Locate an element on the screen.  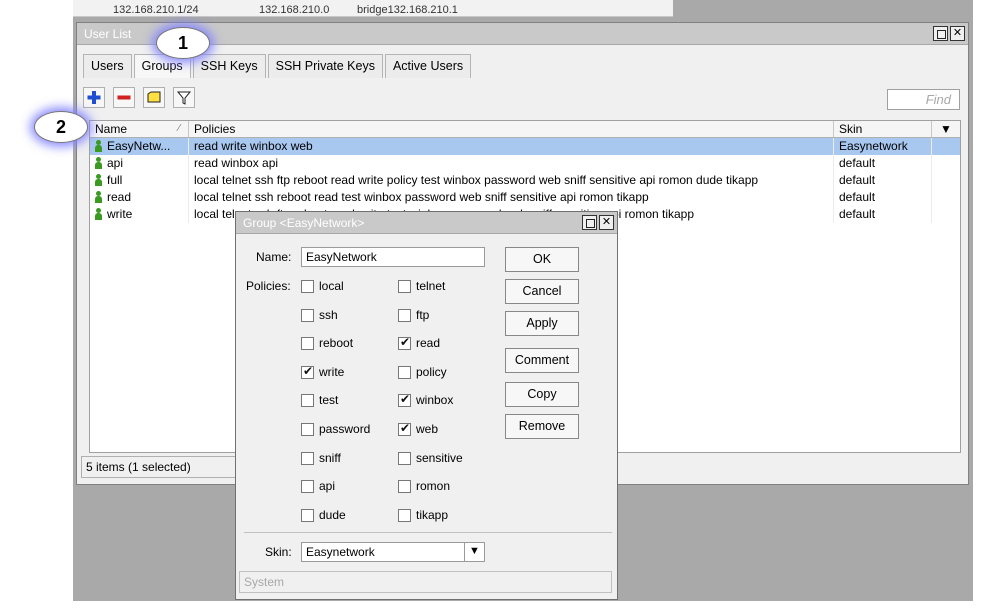
checkbox-api is located at coordinates (307, 487).